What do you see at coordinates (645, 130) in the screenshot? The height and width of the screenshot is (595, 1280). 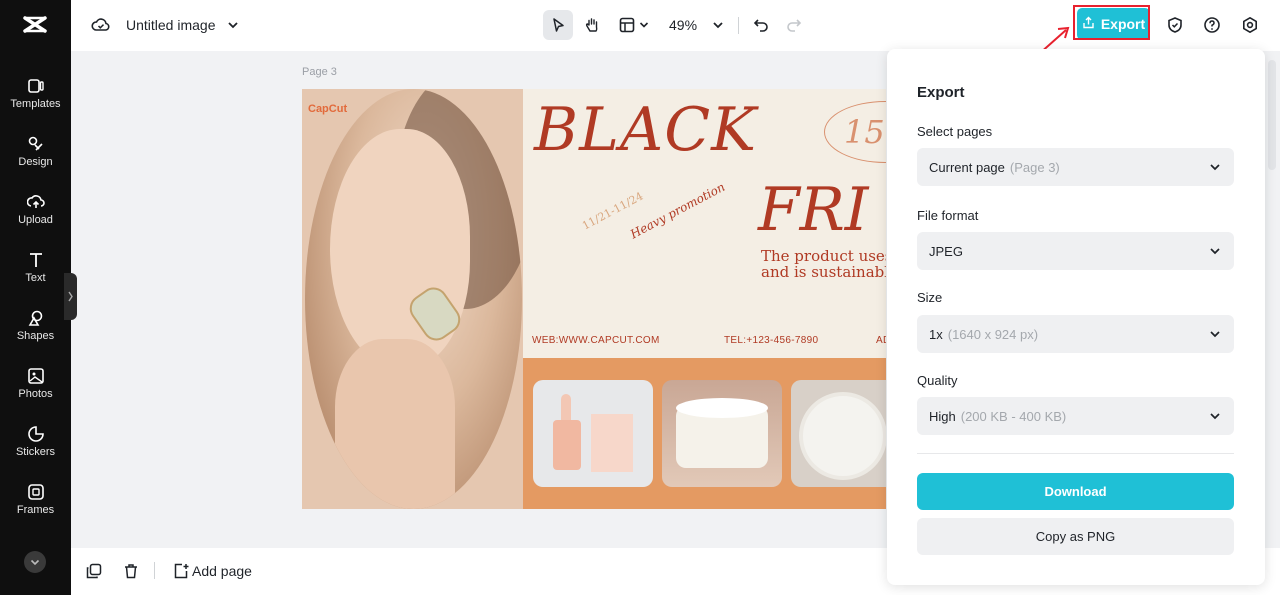 I see `canvas-headline-black: BLACK` at bounding box center [645, 130].